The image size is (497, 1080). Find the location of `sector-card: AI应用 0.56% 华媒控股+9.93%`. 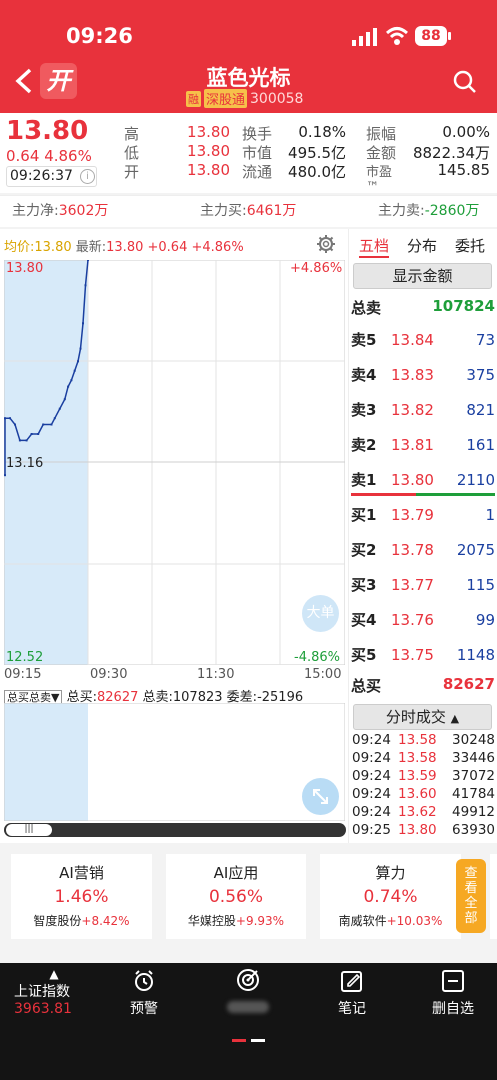

sector-card: AI应用 0.56% 华媒控股+9.93% is located at coordinates (236, 896).